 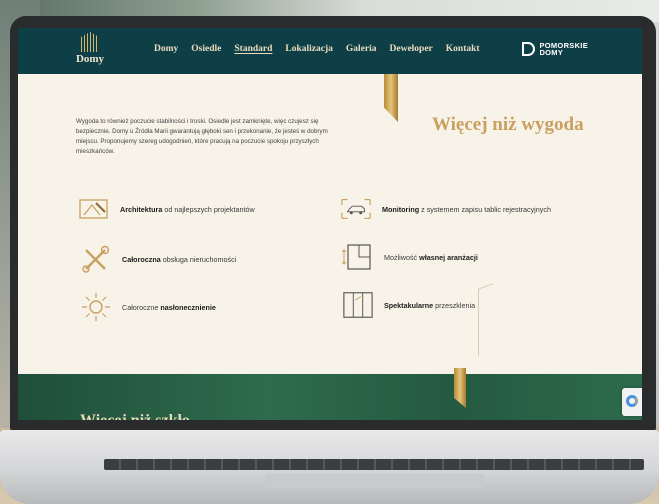 I want to click on feature-aranzacja: Możliwość własnej aranżacji, so click(x=410, y=257).